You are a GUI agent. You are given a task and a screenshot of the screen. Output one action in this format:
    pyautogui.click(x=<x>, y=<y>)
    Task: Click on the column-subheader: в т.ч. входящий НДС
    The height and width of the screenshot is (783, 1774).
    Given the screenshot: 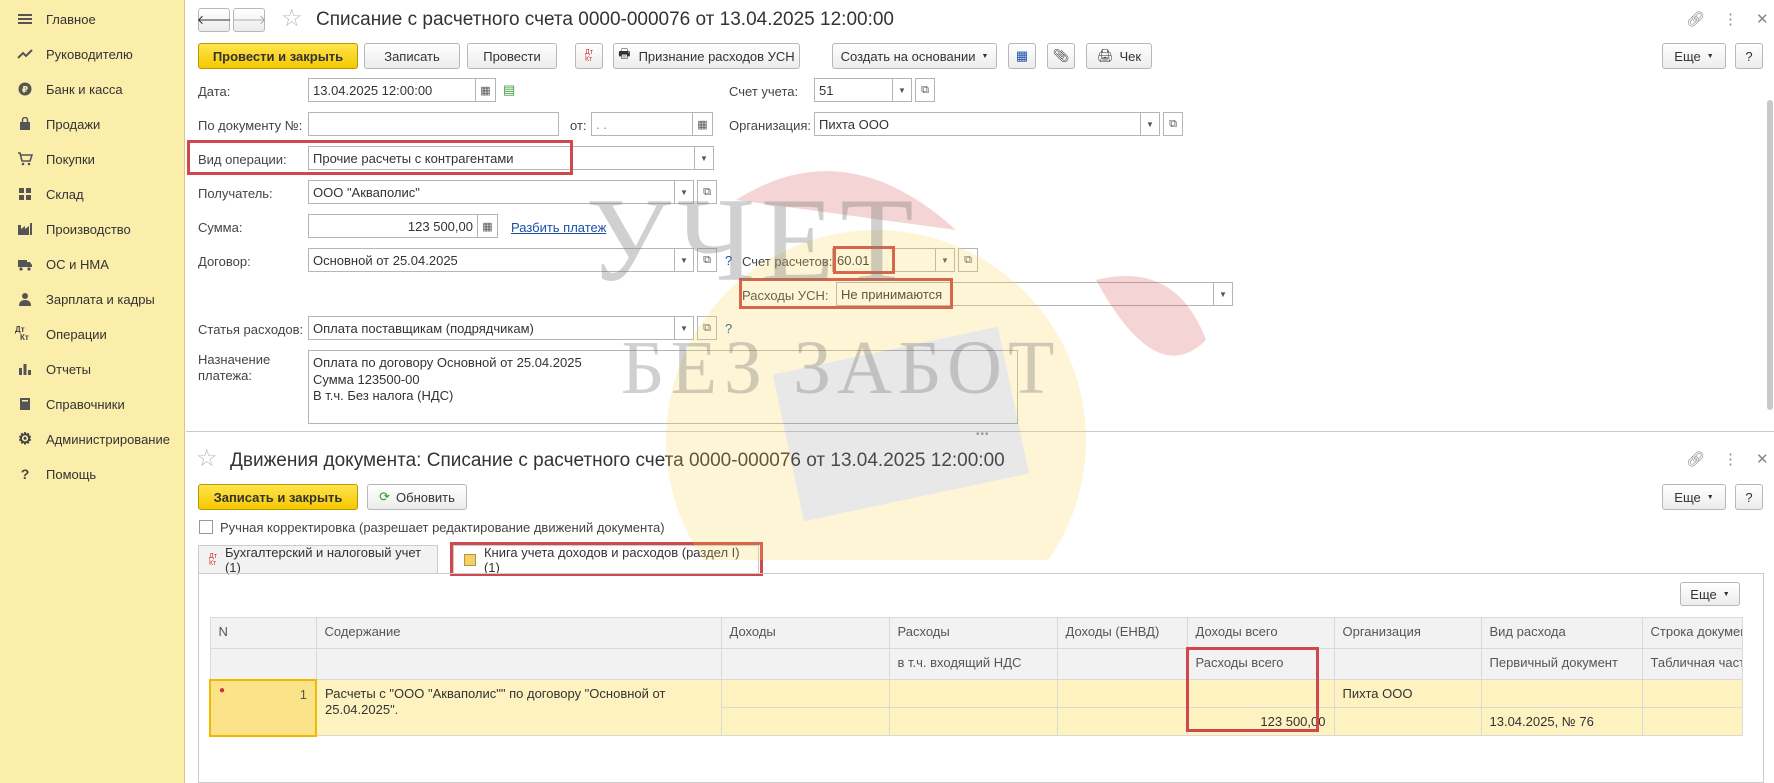 What is the action you would take?
    pyautogui.click(x=973, y=664)
    